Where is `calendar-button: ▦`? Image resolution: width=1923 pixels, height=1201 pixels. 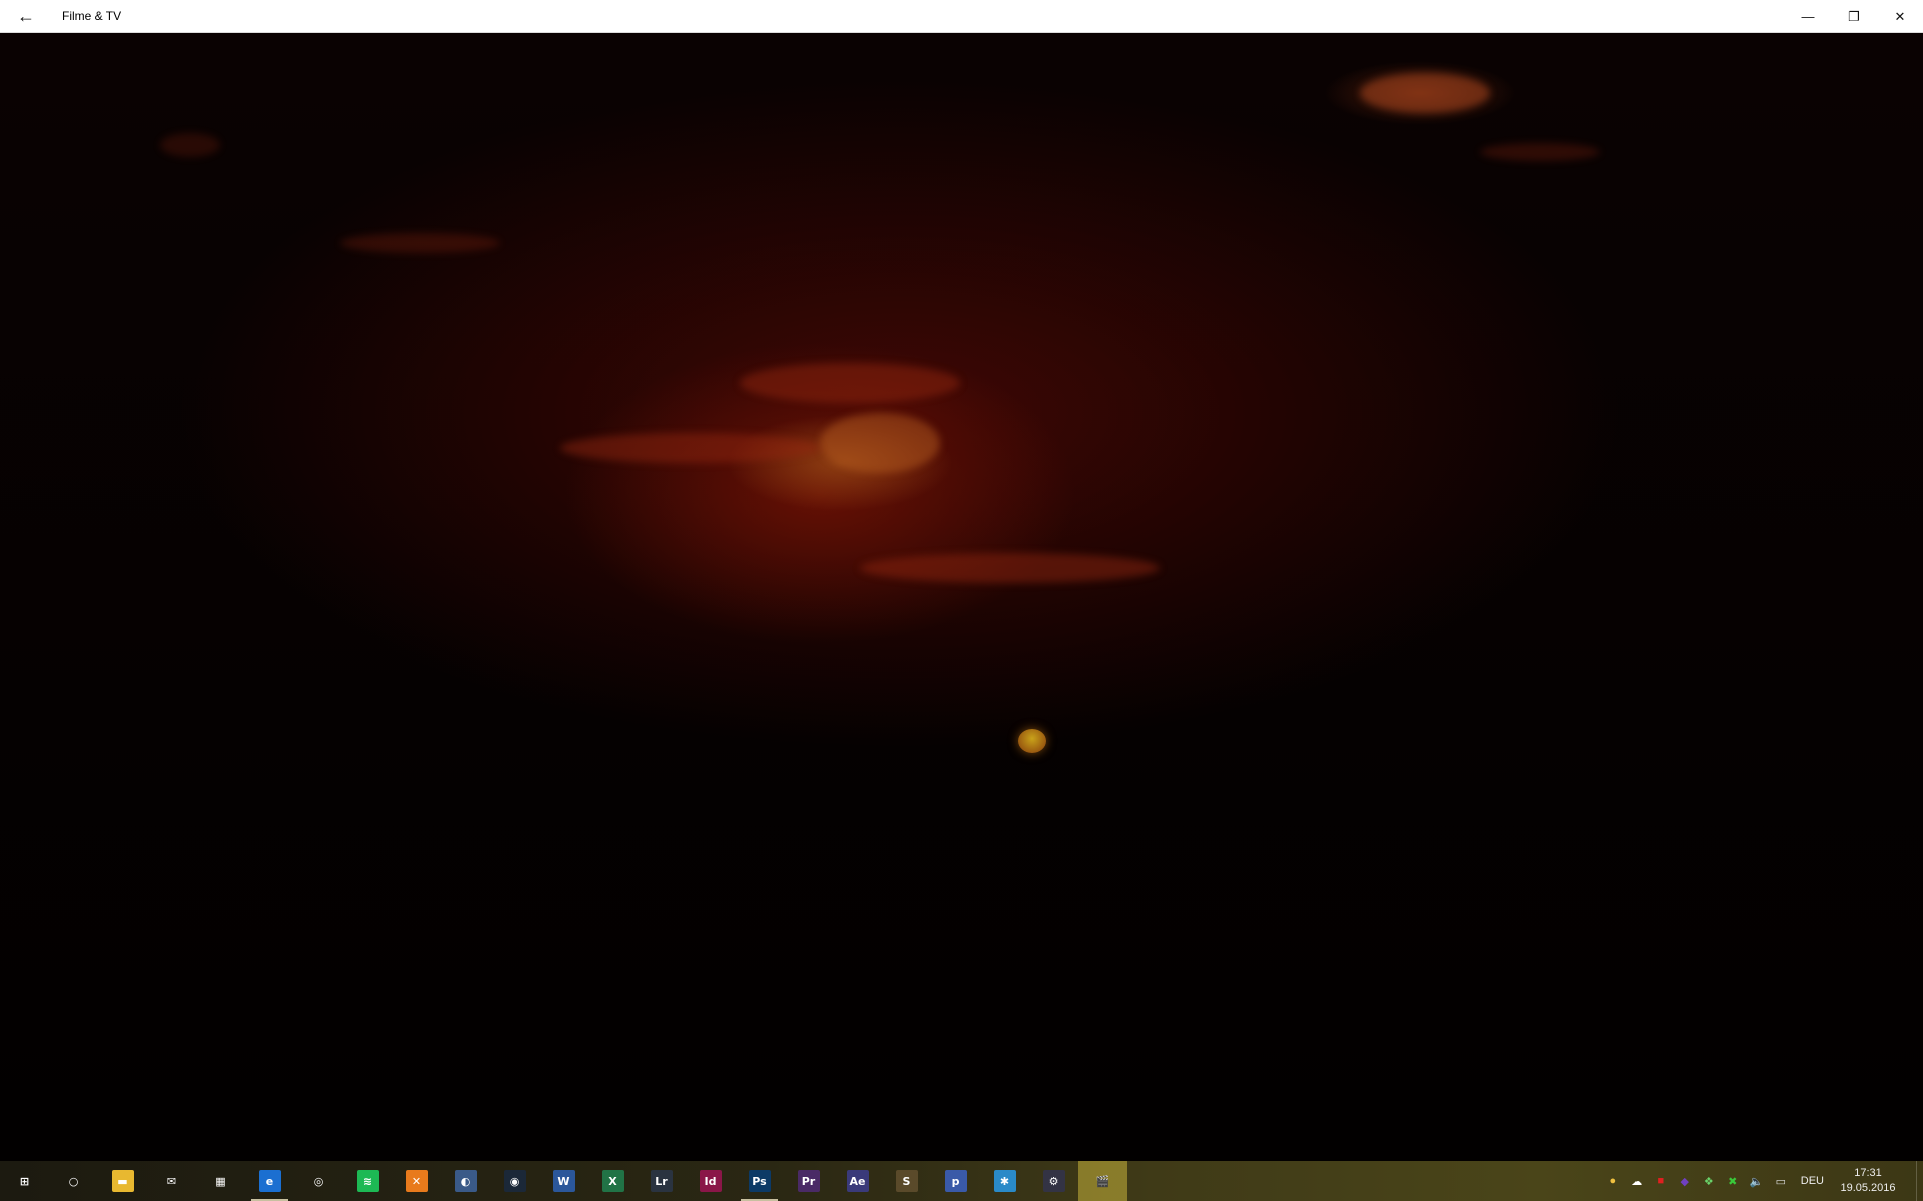 calendar-button: ▦ is located at coordinates (220, 1181).